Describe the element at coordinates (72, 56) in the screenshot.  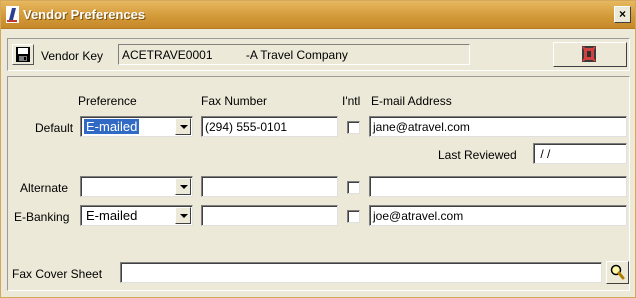
I see `vendor-key-label: Vendor Key` at that location.